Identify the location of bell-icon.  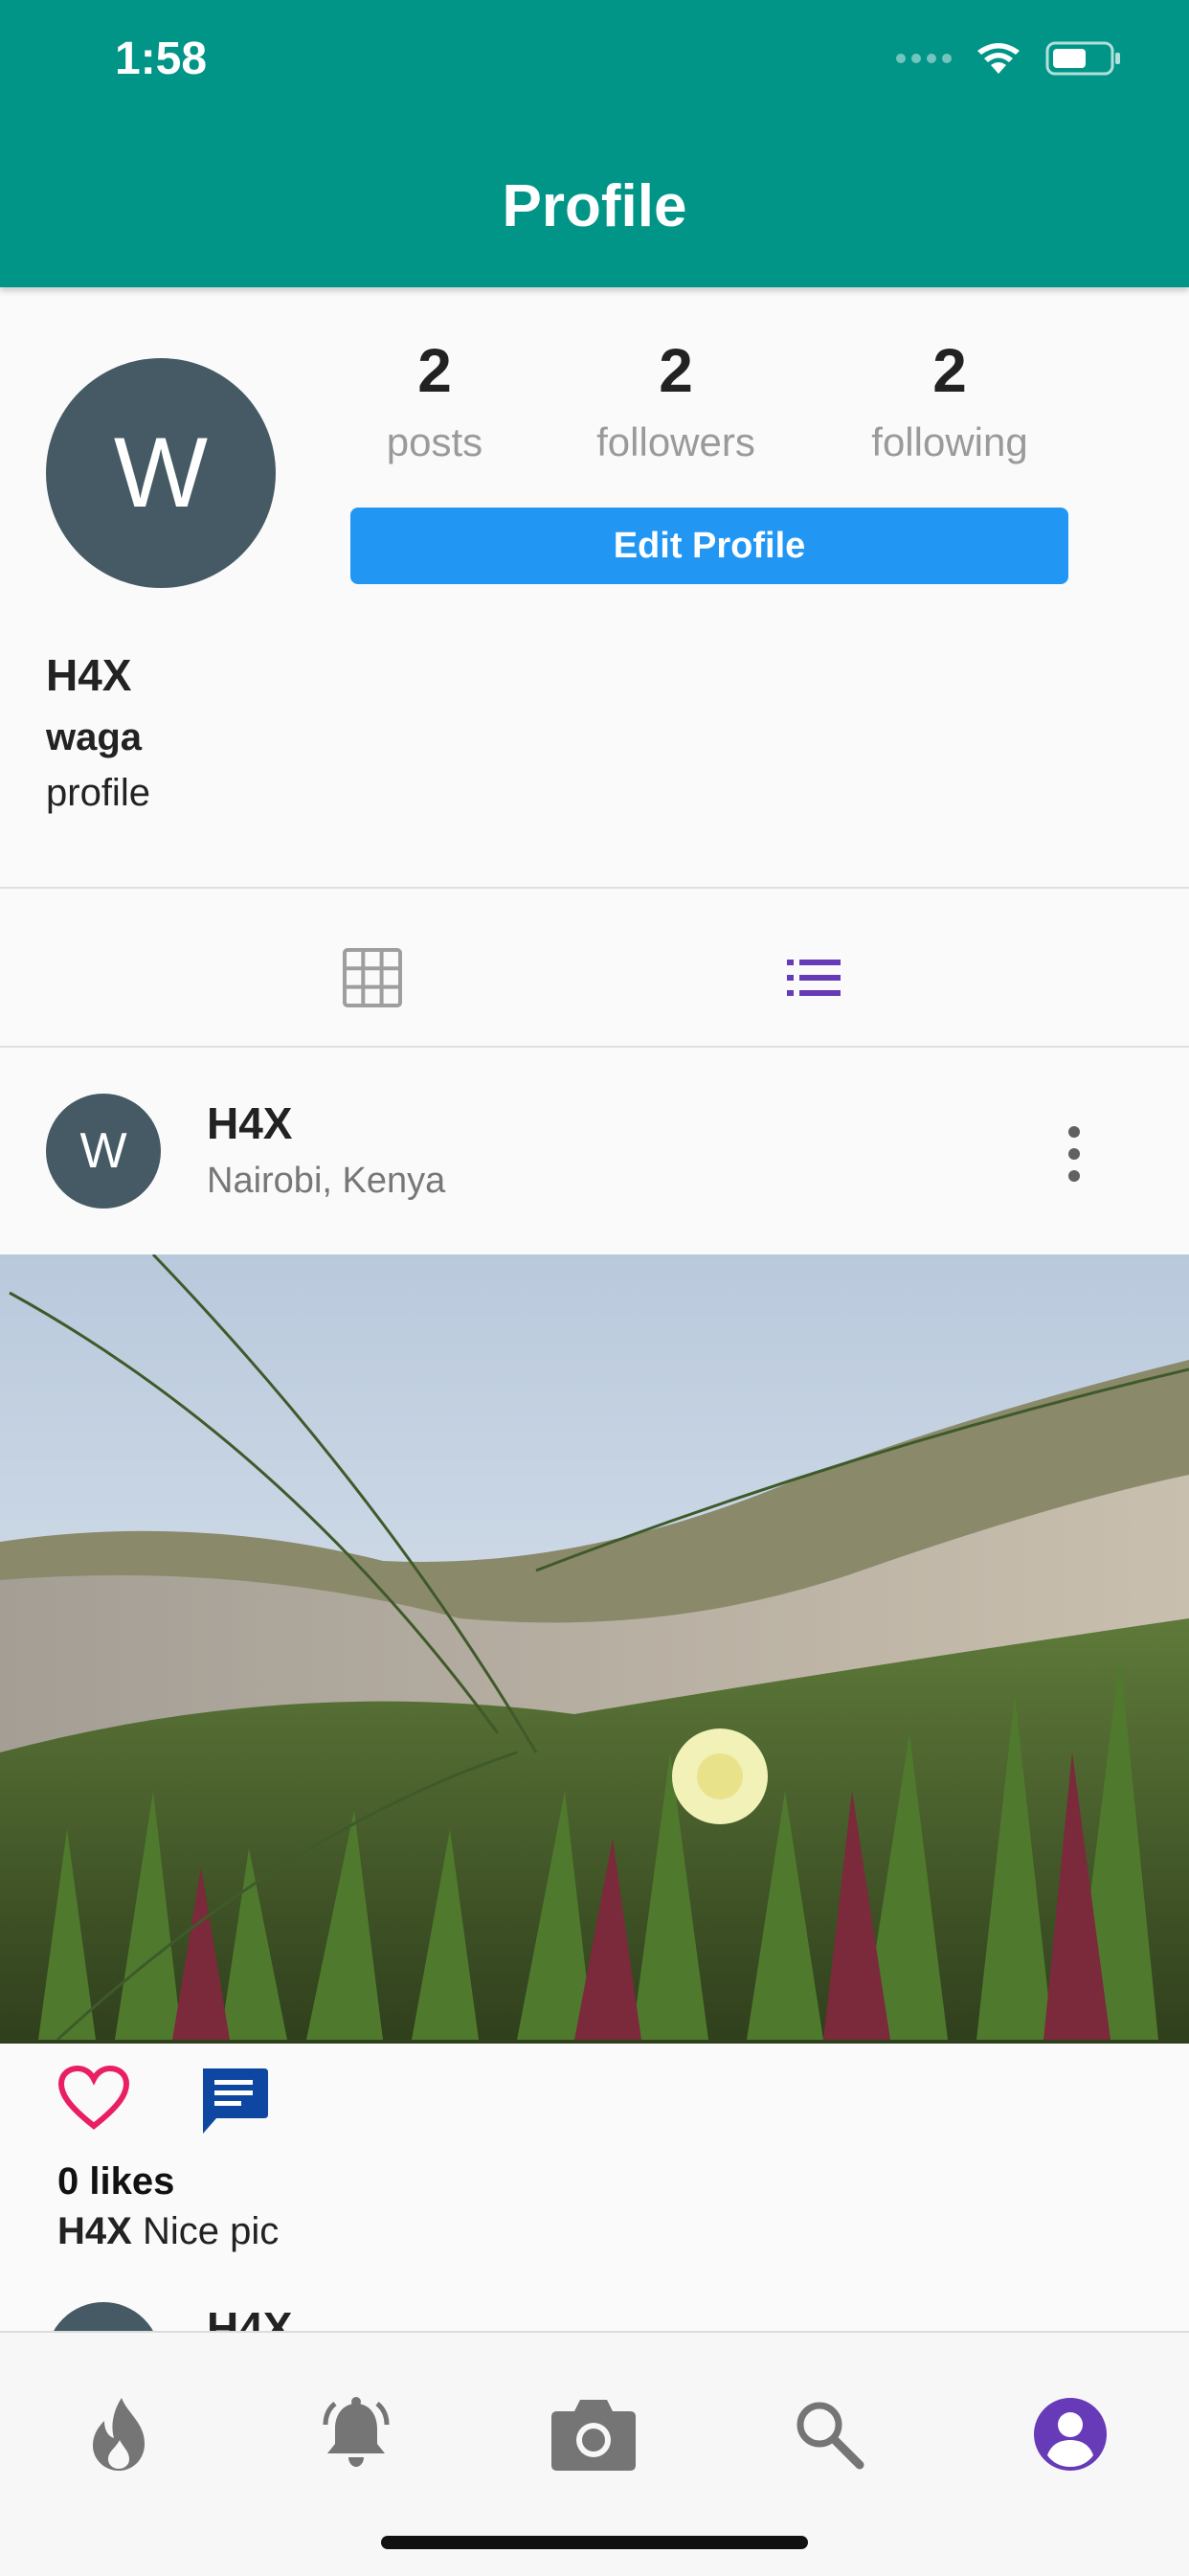
(356, 2432).